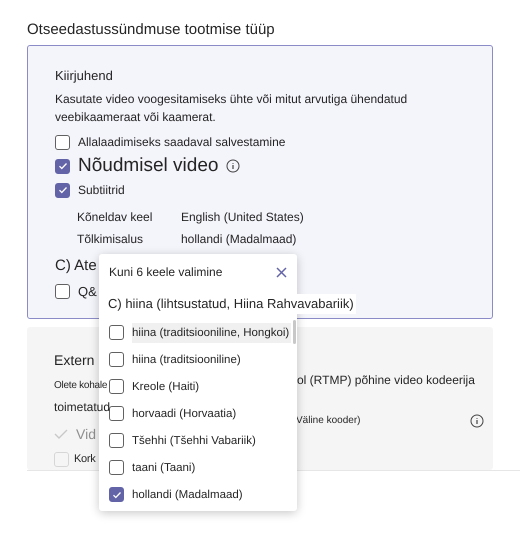 This screenshot has width=520, height=535. Describe the element at coordinates (212, 332) in the screenshot. I see `language-option: hiina (traditsiooniline, Hongkoi)` at that location.